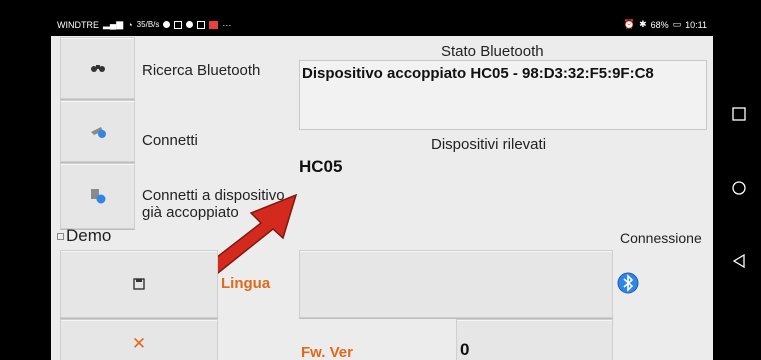 The image size is (761, 360). What do you see at coordinates (320, 167) in the screenshot?
I see `device-item-hc05: HC05` at bounding box center [320, 167].